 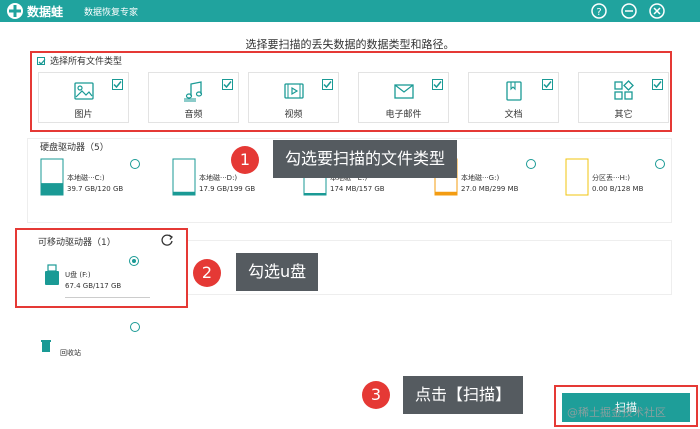 What do you see at coordinates (629, 11) in the screenshot?
I see `minimize-button` at bounding box center [629, 11].